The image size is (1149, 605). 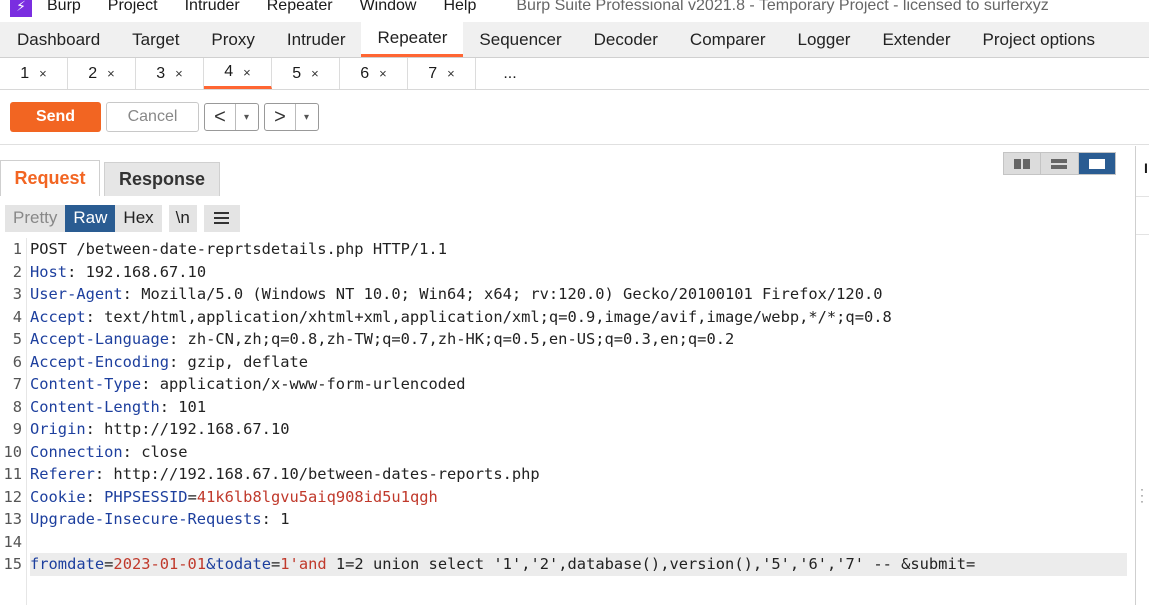 I want to click on tab-intruder: Intruder, so click(x=316, y=39).